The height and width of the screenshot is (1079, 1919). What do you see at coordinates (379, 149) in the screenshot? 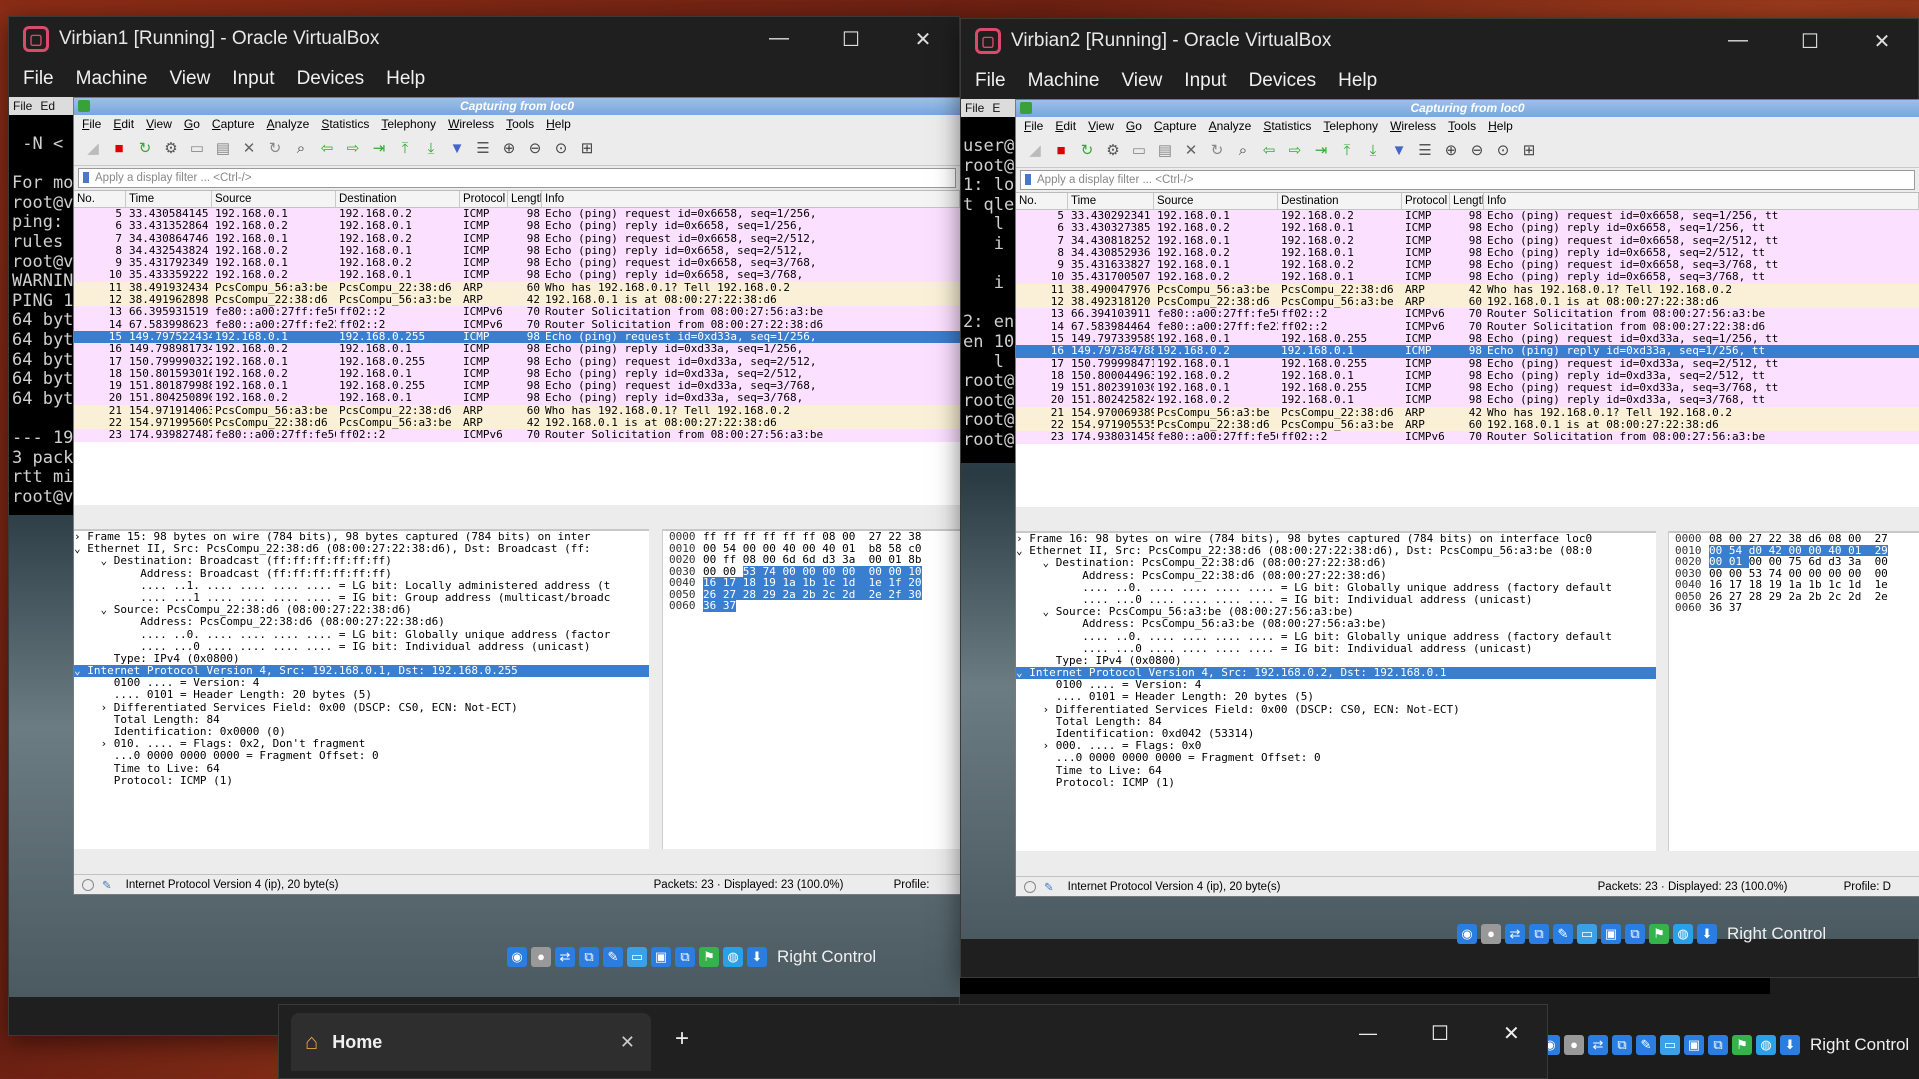
I see `go-to-packet-icon: ⇥` at bounding box center [379, 149].